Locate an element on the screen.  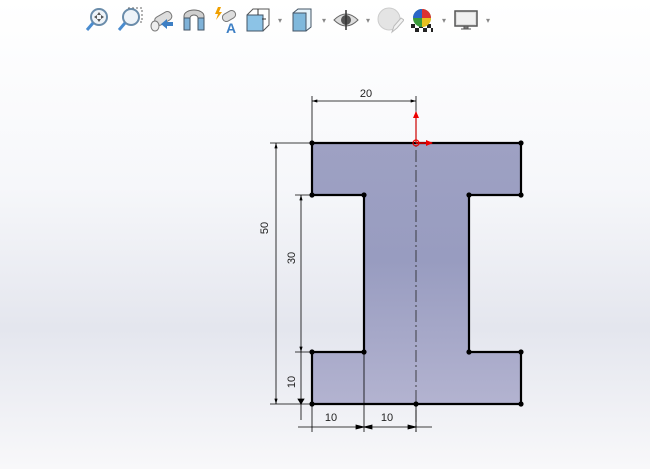
dimension-total-height: 50 is located at coordinates (265, 228).